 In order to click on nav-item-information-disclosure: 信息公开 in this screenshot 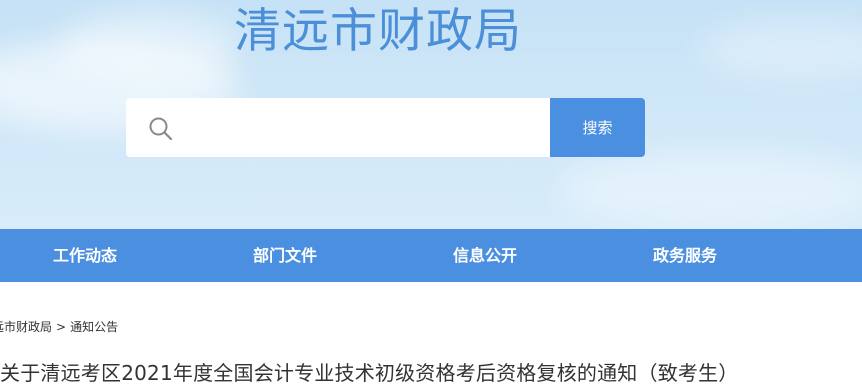, I will do `click(485, 255)`.